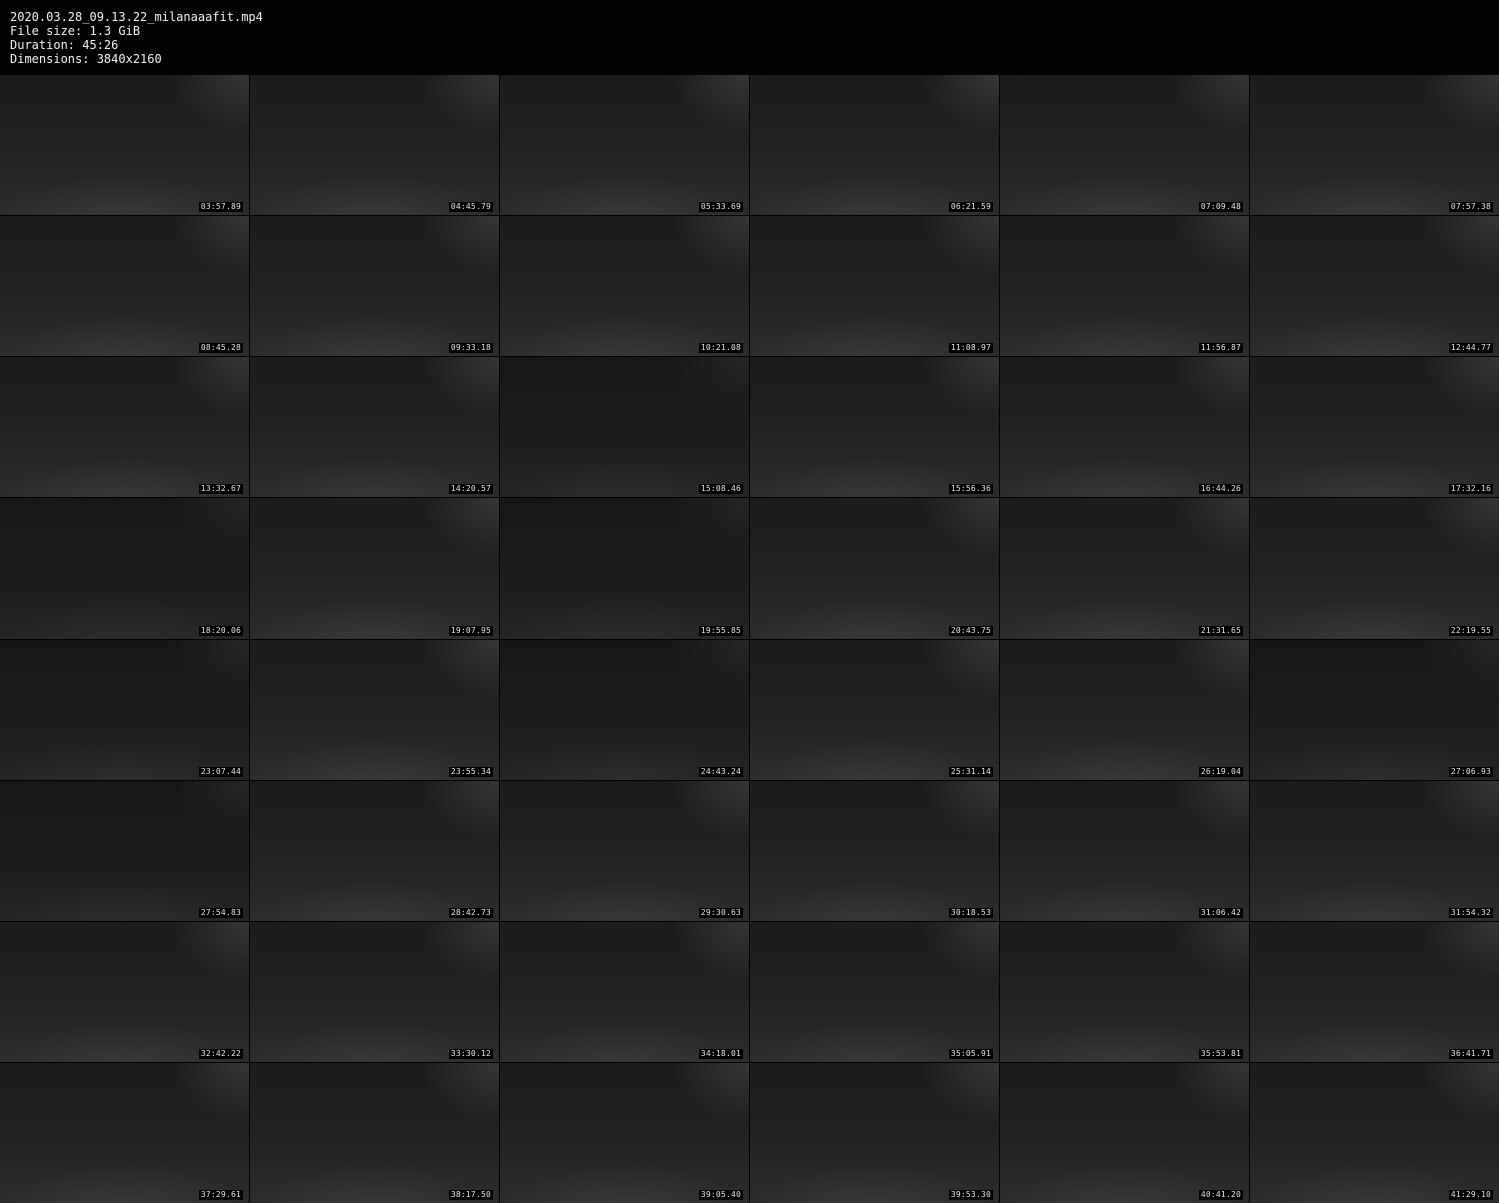 This screenshot has height=1203, width=1499. What do you see at coordinates (470, 630) in the screenshot?
I see `thumbnail-timestamp: 19:07.95` at bounding box center [470, 630].